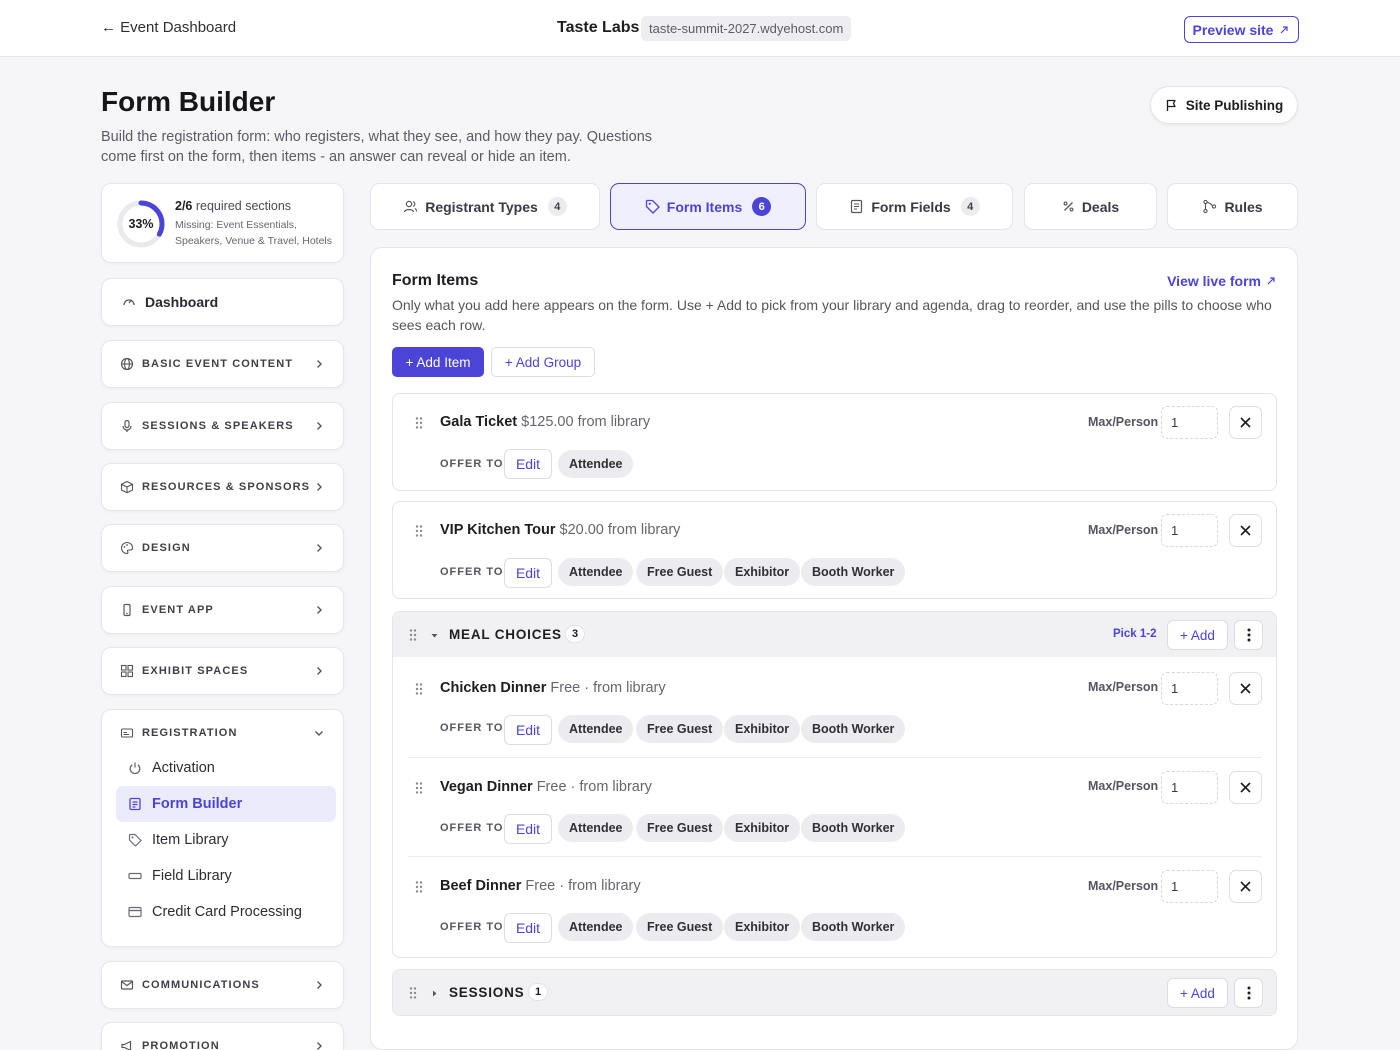 Image resolution: width=1400 pixels, height=1050 pixels. Describe the element at coordinates (222, 426) in the screenshot. I see `sidebar-section-sessions-speakers: SESSIONS & SPEAKERS` at that location.